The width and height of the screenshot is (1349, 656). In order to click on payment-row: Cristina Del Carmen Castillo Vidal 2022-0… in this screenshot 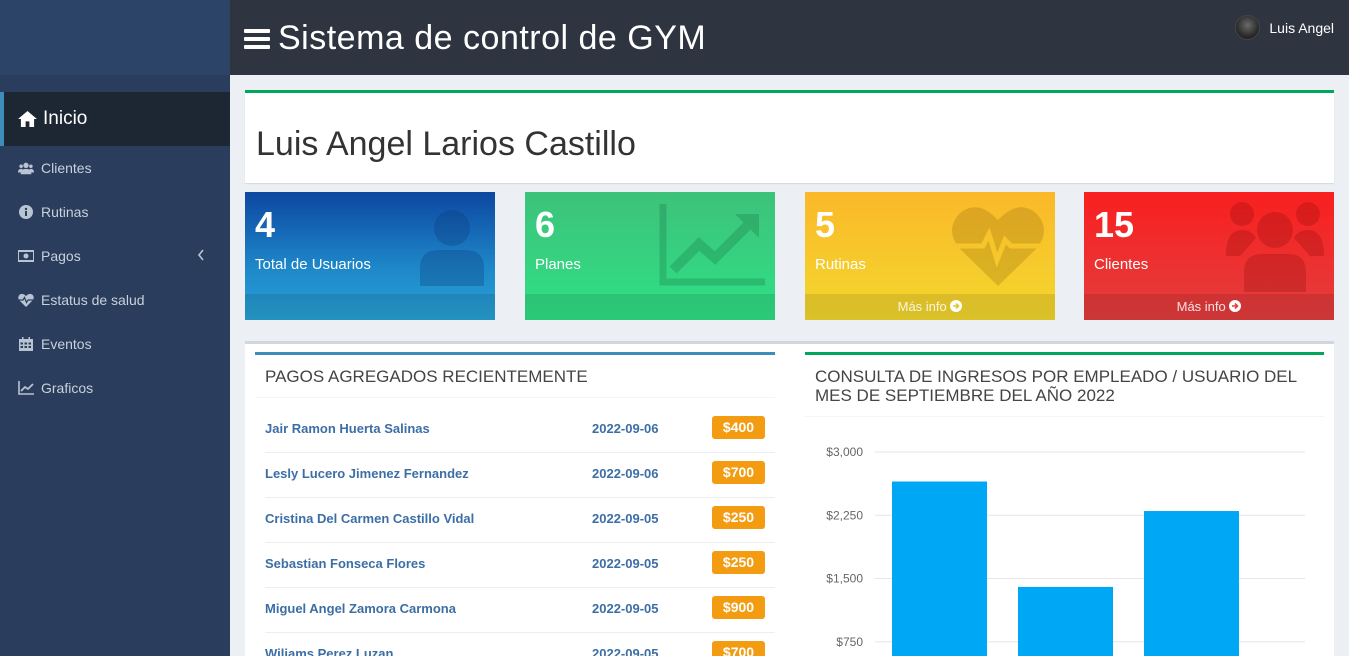, I will do `click(520, 520)`.